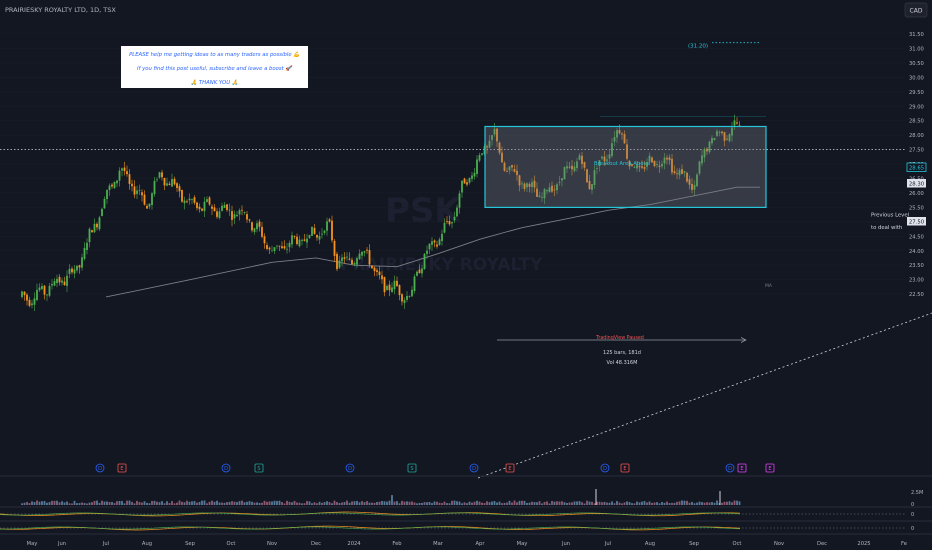 The image size is (932, 550). Describe the element at coordinates (565, 544) in the screenshot. I see `time-axis-tick: Jun` at that location.